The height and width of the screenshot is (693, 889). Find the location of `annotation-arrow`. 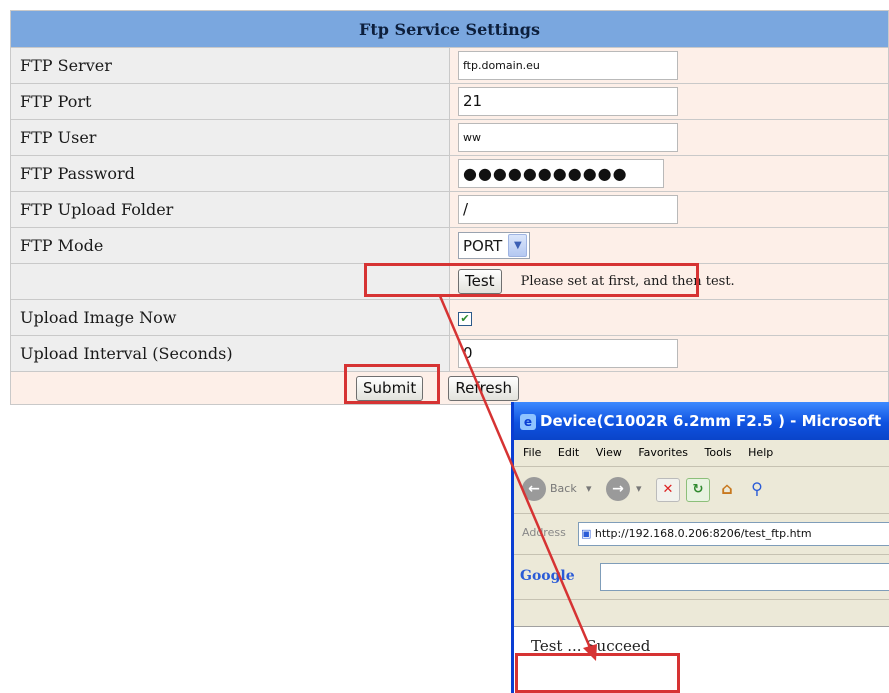

annotation-arrow is located at coordinates (517, 478).